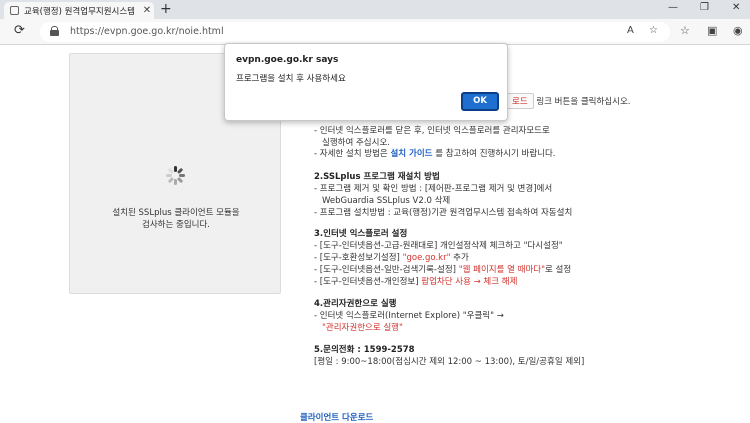 This screenshot has width=750, height=423. I want to click on profile-icon: ◉, so click(738, 30).